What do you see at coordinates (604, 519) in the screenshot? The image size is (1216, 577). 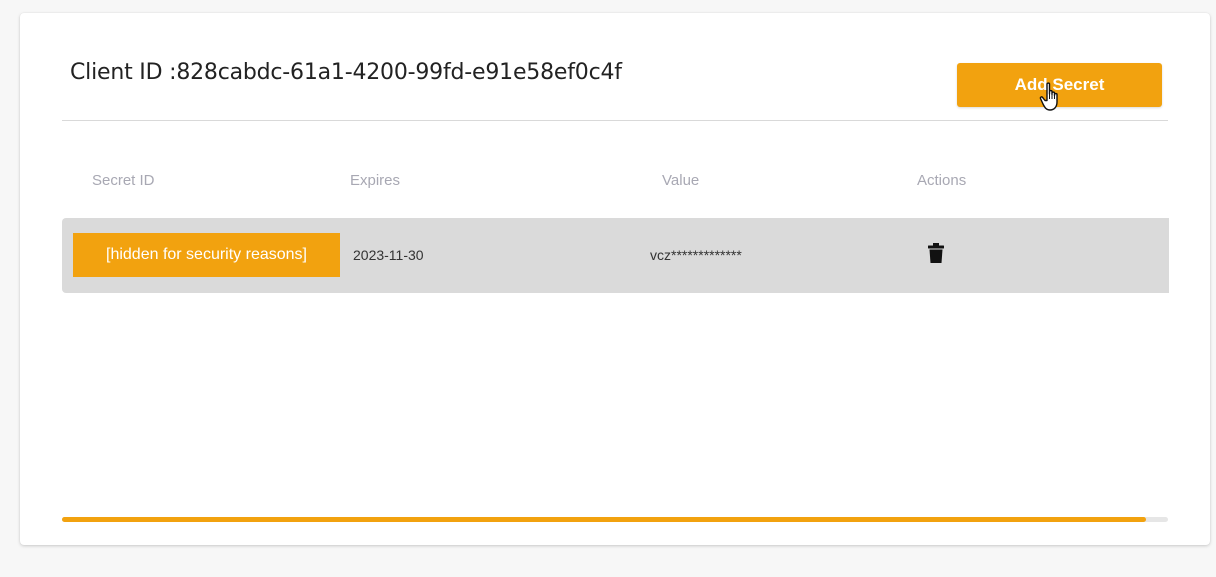 I see `progress-bar-fill` at bounding box center [604, 519].